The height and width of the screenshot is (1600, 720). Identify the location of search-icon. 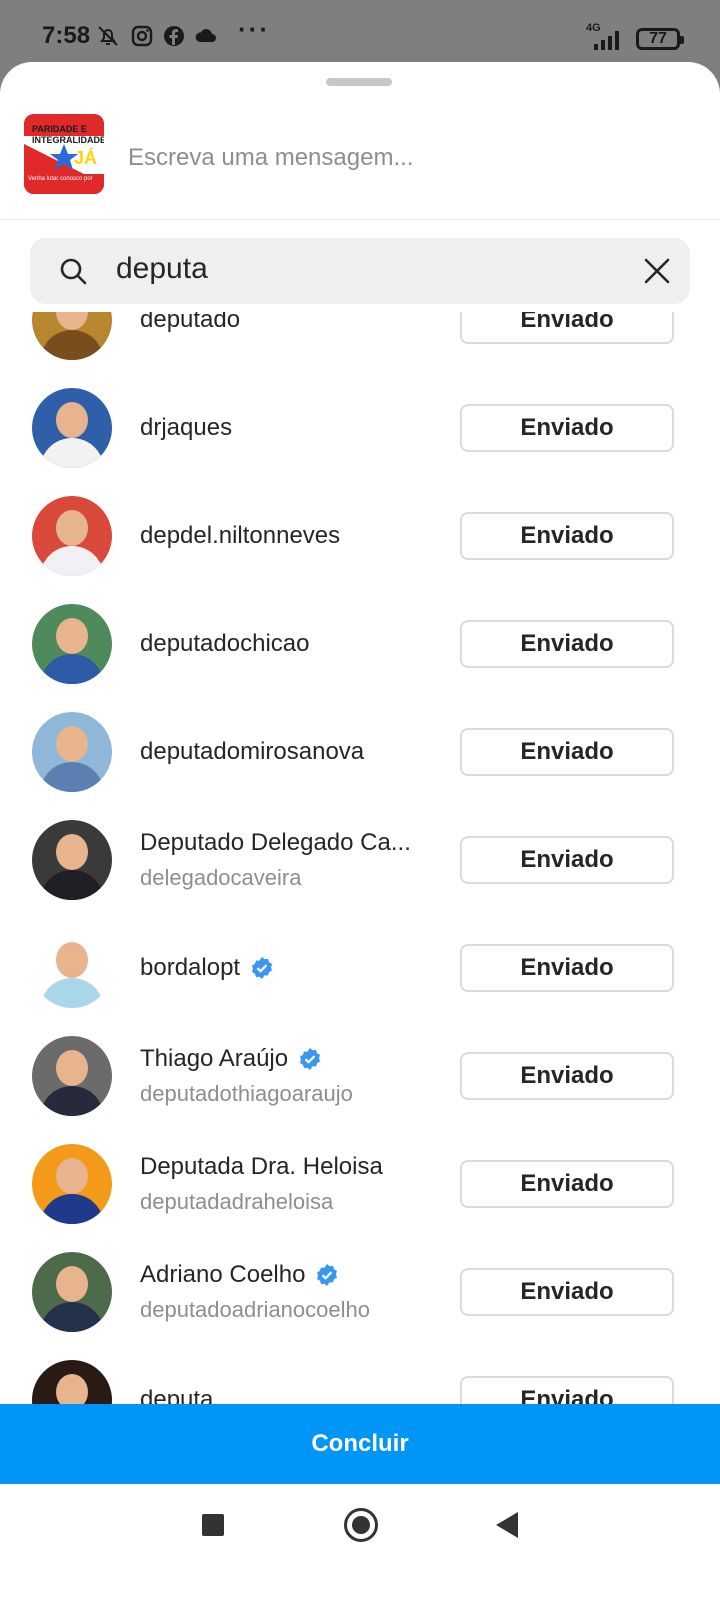
(73, 271).